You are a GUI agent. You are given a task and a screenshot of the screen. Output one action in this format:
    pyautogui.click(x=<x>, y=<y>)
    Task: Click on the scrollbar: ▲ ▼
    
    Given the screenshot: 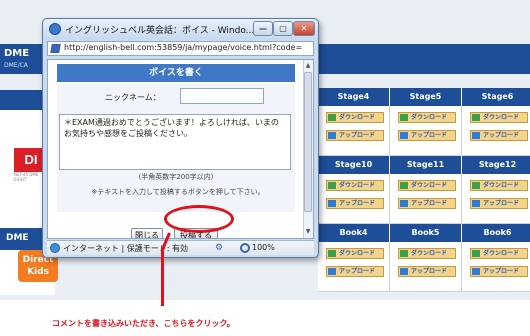 What is the action you would take?
    pyautogui.click(x=308, y=149)
    